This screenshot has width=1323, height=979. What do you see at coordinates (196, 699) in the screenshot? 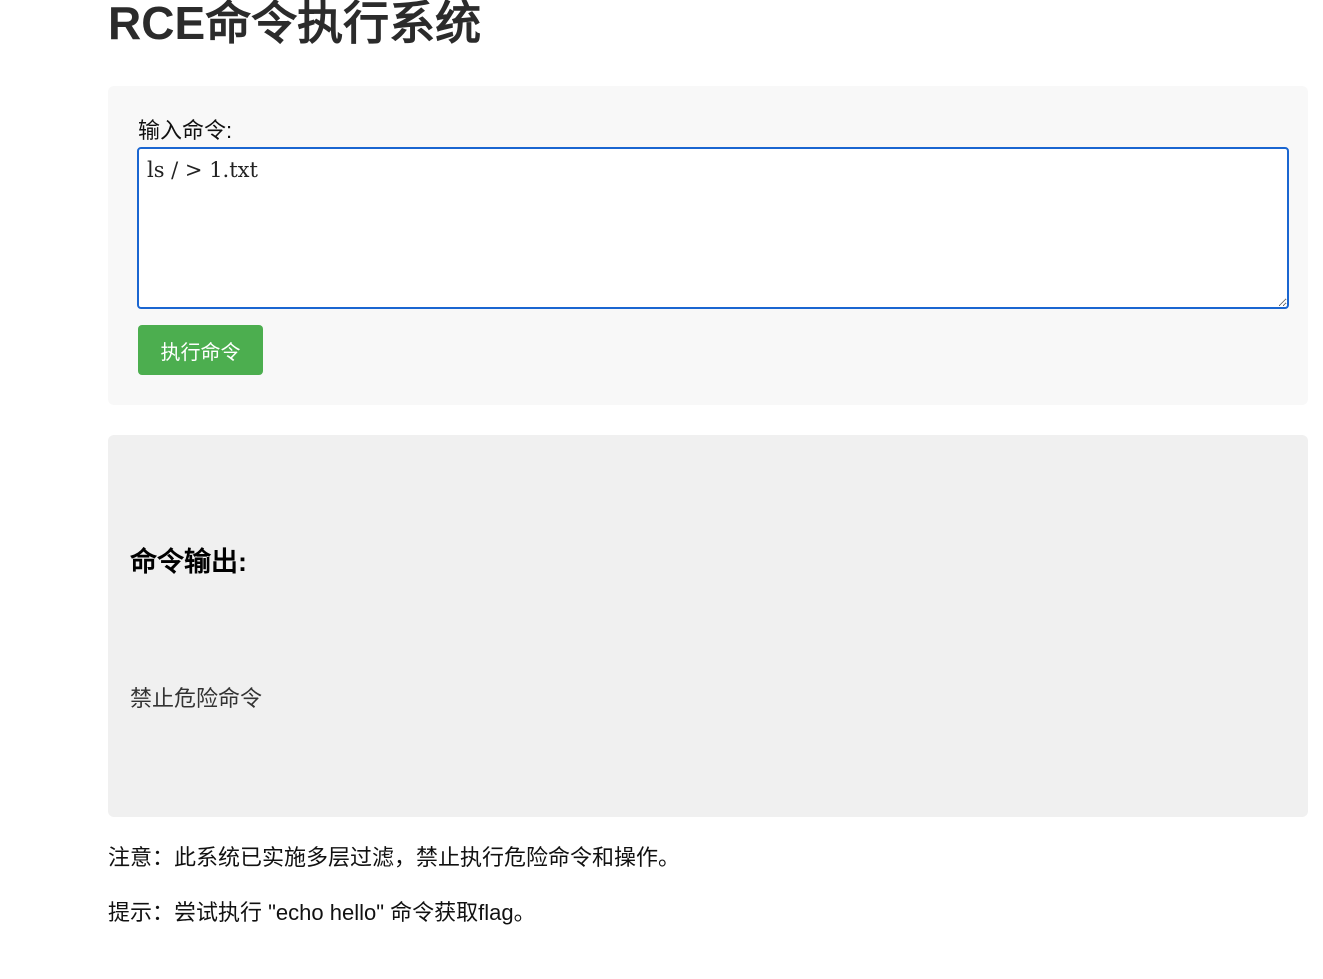
I see `output-text: 禁止危险命令` at bounding box center [196, 699].